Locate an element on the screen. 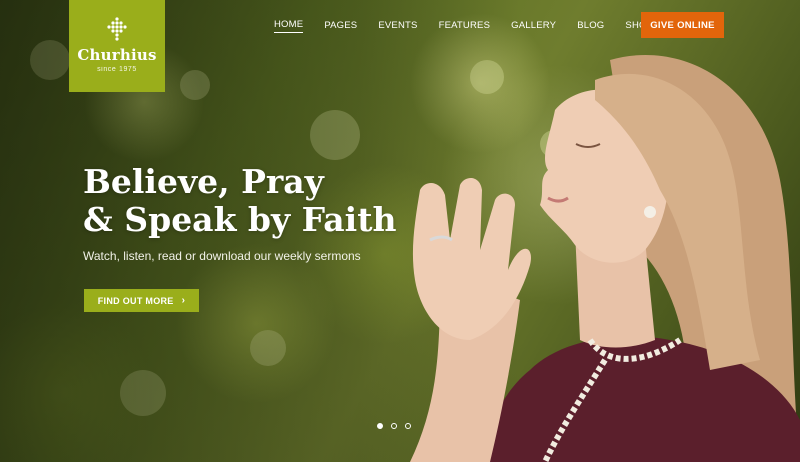 The width and height of the screenshot is (800, 462). find-out-more-label: FIND OUT MORE is located at coordinates (135, 300).